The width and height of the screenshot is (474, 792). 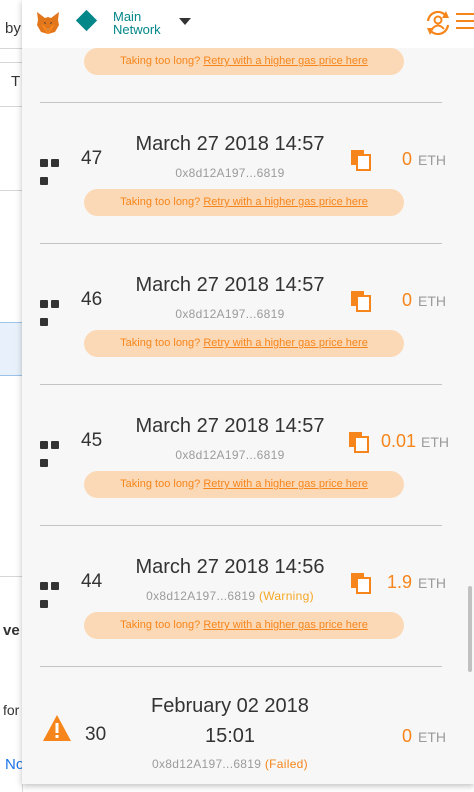 I want to click on tx-amount: 0.01, so click(x=398, y=441).